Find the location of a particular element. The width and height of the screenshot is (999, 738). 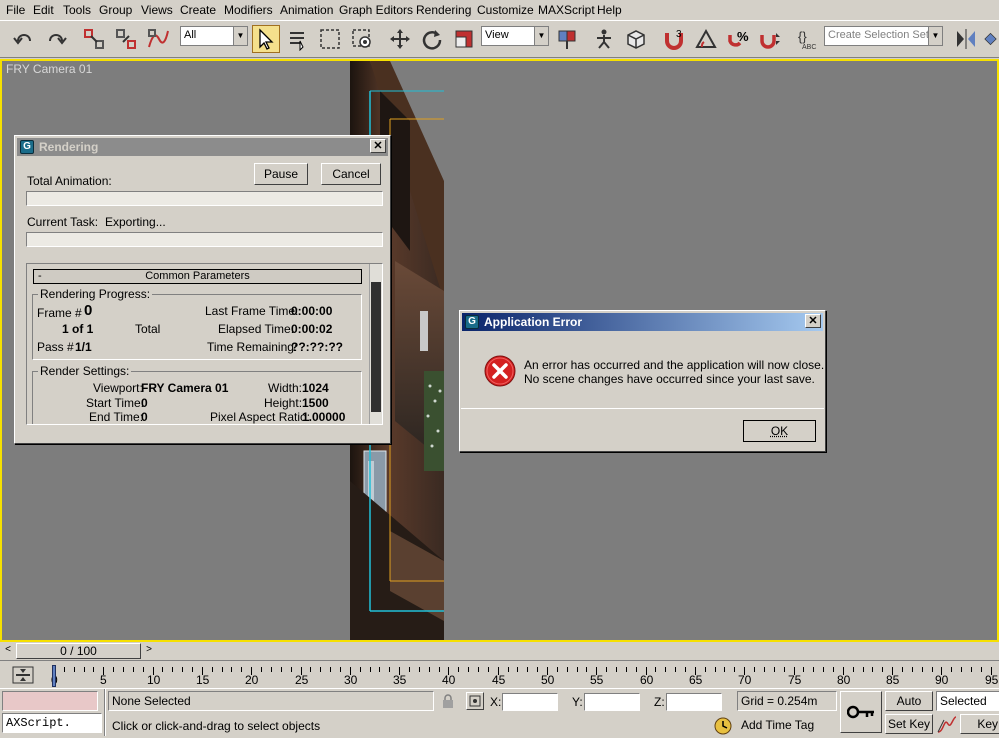

current-frame-marker is located at coordinates (54, 676).